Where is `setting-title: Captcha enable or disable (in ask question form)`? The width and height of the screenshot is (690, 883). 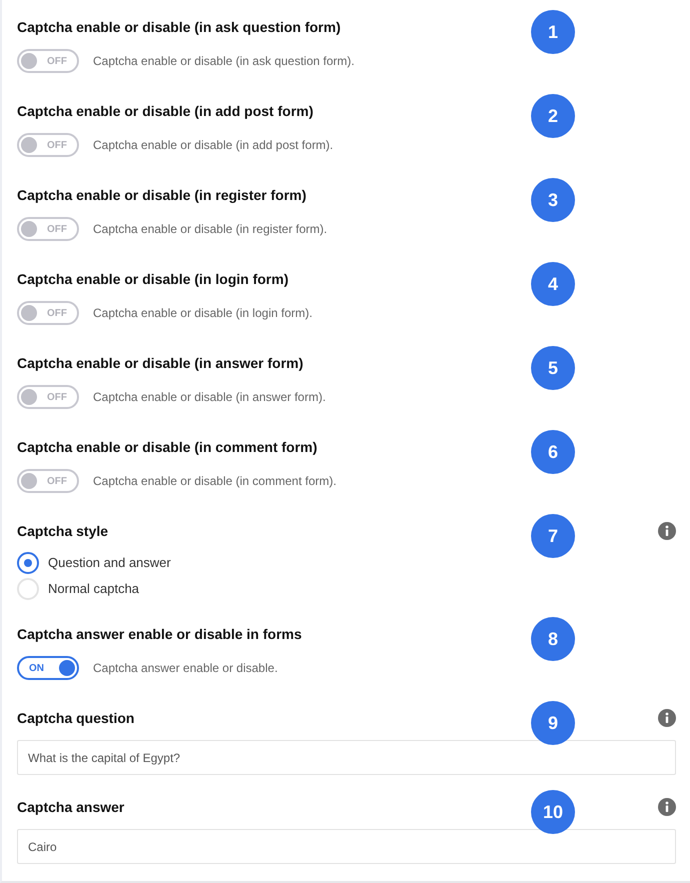 setting-title: Captcha enable or disable (in ask question form) is located at coordinates (179, 27).